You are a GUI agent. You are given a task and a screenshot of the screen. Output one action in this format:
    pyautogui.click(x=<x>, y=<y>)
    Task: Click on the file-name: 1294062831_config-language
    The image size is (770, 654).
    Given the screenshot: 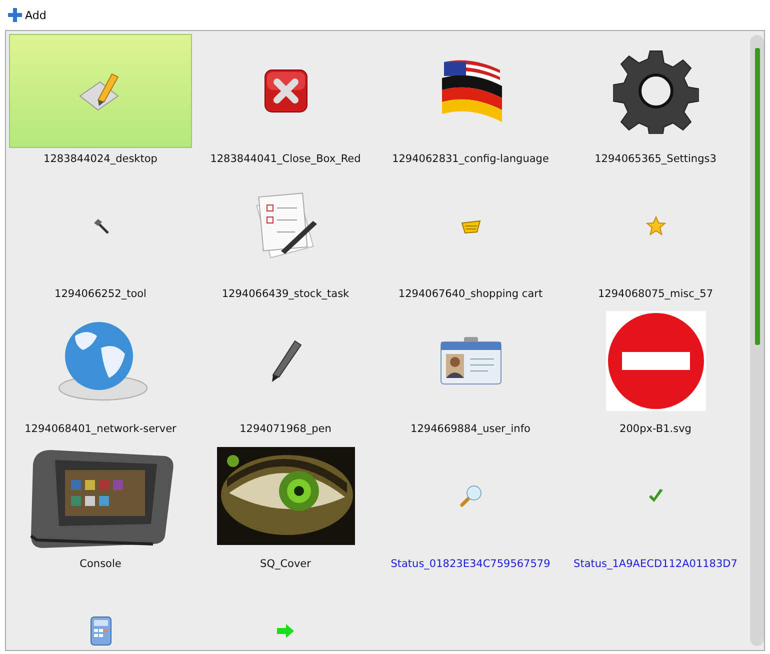 What is the action you would take?
    pyautogui.click(x=470, y=159)
    